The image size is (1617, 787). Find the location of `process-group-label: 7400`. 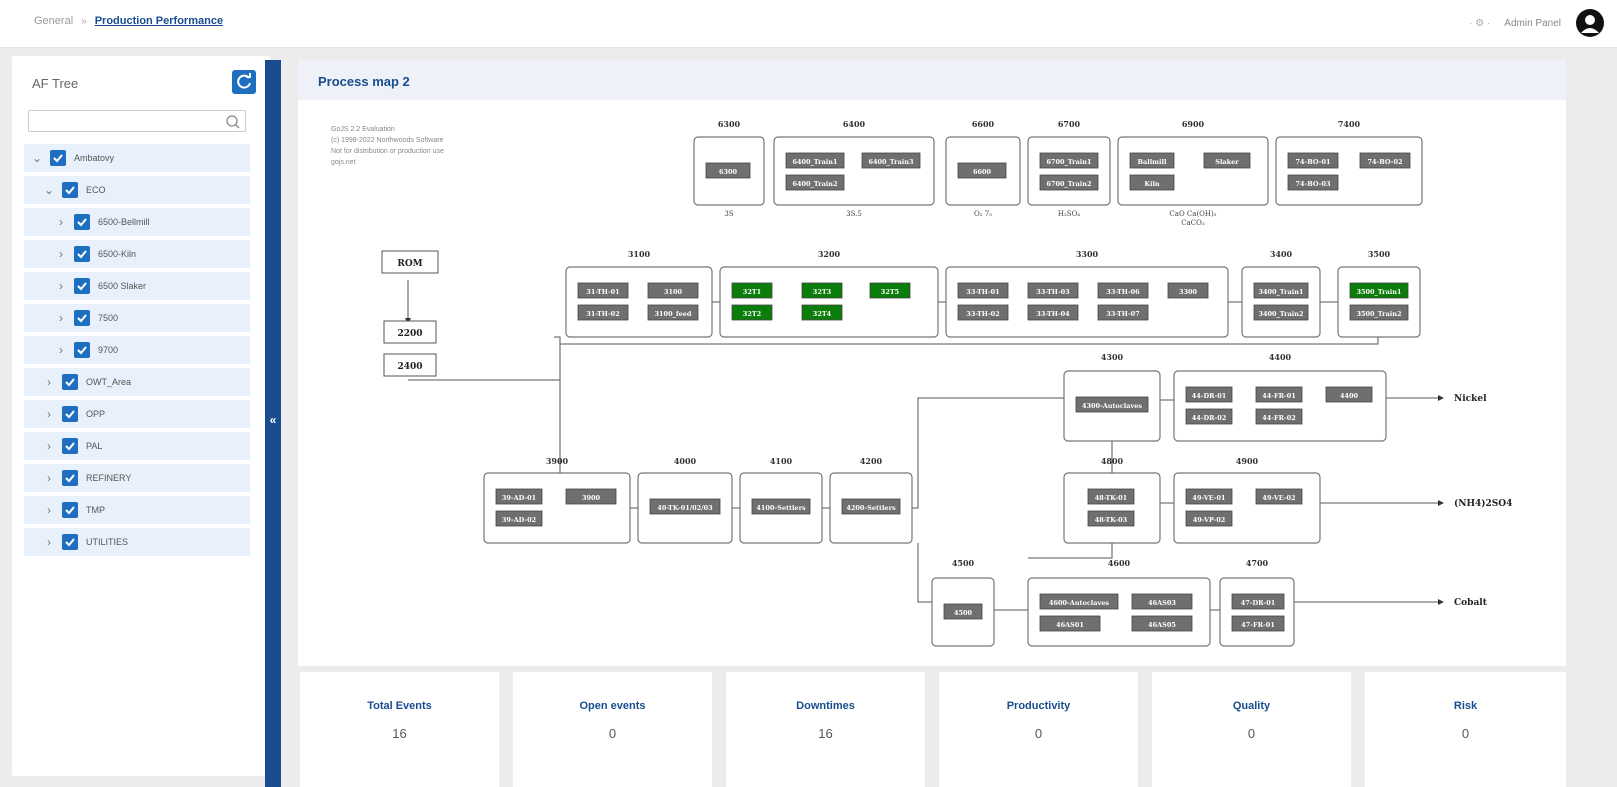

process-group-label: 7400 is located at coordinates (1349, 124).